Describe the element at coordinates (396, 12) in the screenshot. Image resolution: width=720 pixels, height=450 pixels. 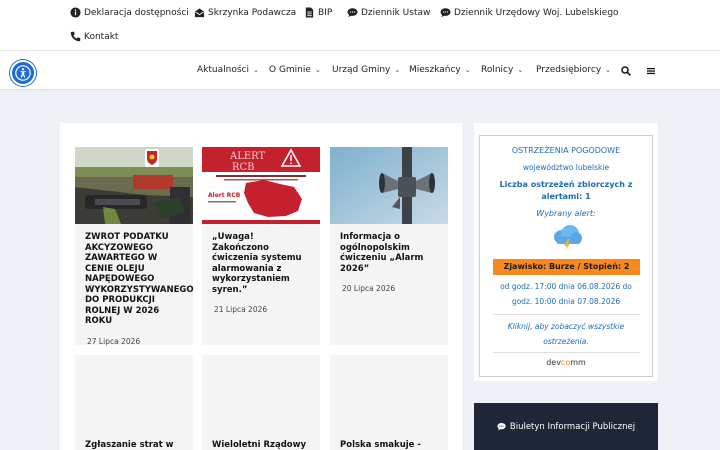
I see `link-label: Dziennik Ustaw` at that location.